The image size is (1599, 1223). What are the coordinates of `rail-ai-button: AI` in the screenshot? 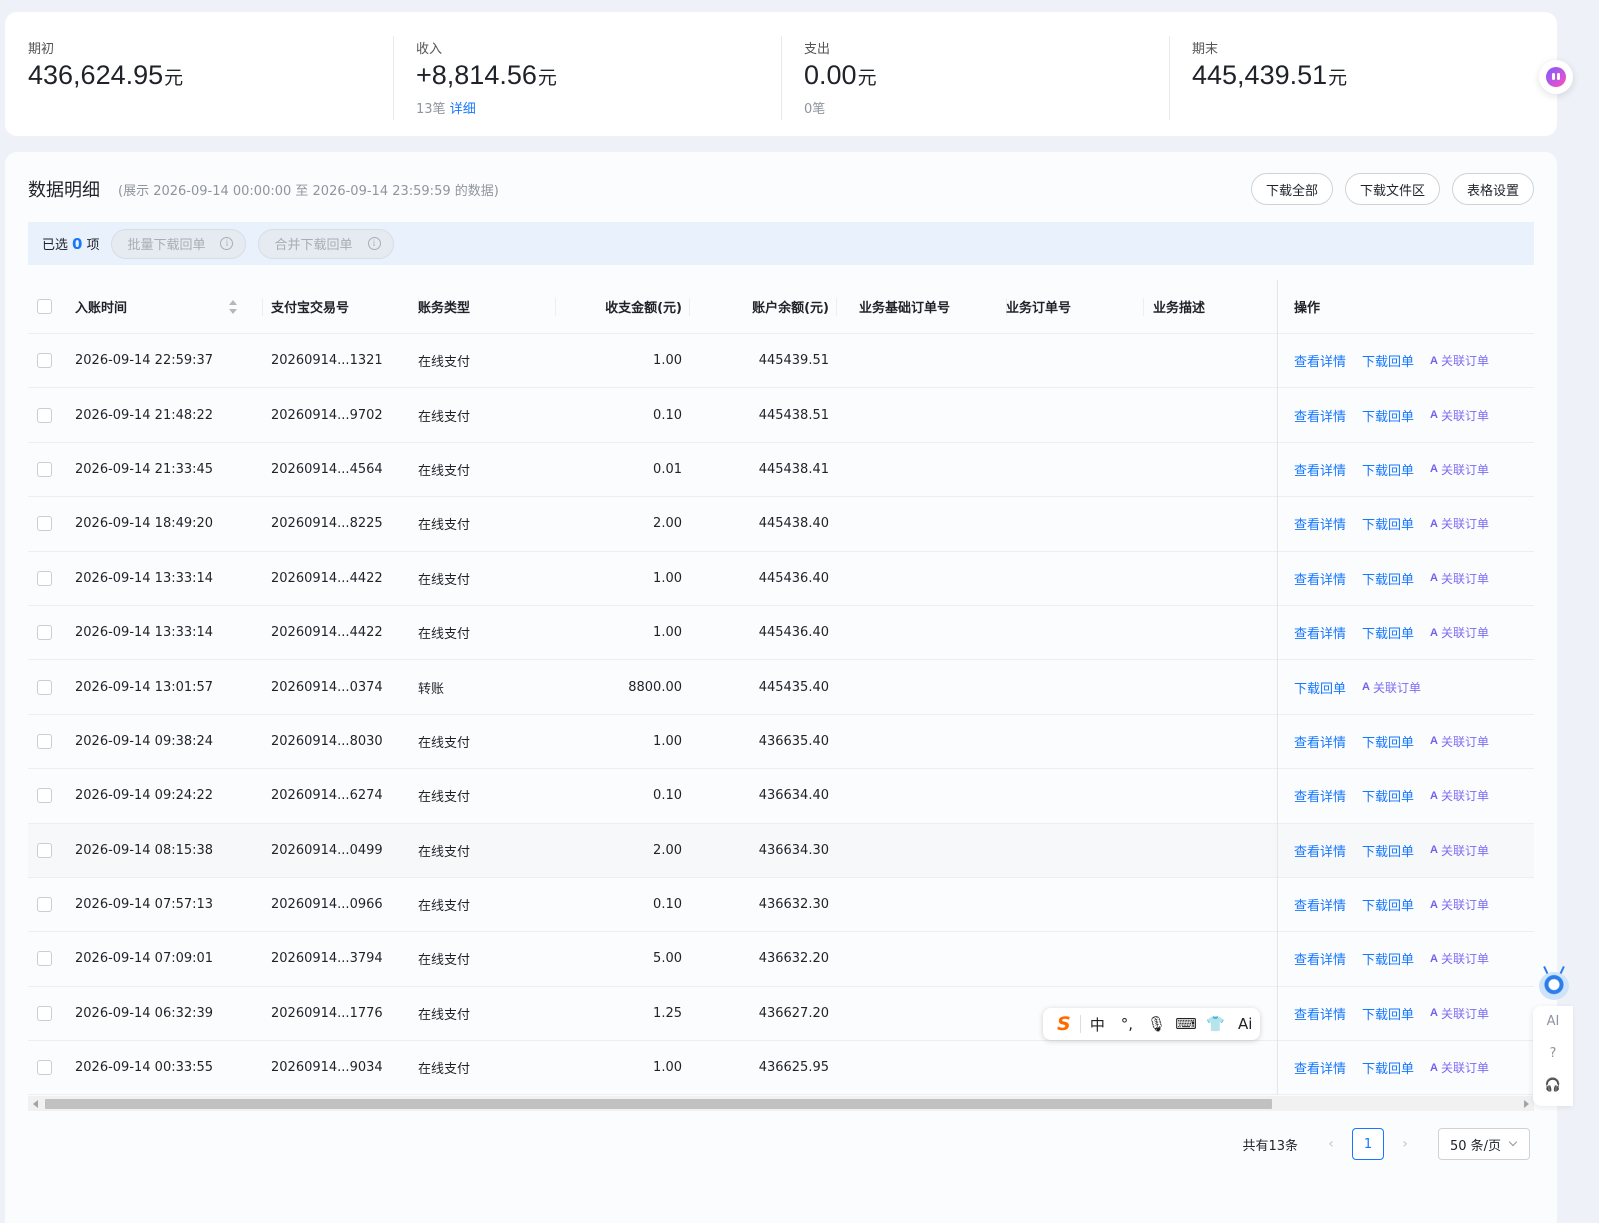 It's located at (1553, 1022).